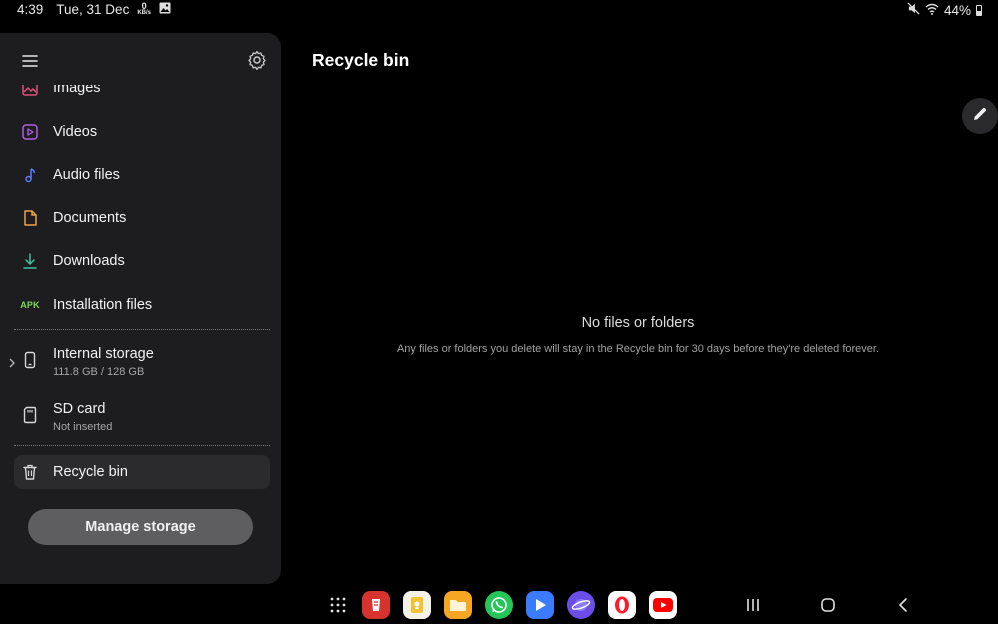 The width and height of the screenshot is (998, 624). I want to click on phone-icon, so click(30, 360).